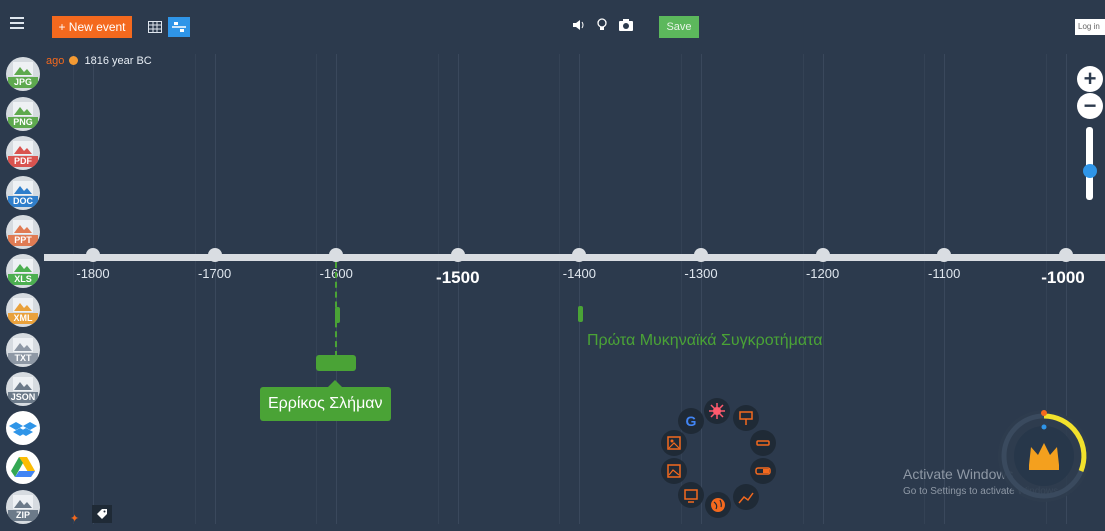 This screenshot has width=1105, height=531. Describe the element at coordinates (214, 273) in the screenshot. I see `tick-label: -1700` at that location.